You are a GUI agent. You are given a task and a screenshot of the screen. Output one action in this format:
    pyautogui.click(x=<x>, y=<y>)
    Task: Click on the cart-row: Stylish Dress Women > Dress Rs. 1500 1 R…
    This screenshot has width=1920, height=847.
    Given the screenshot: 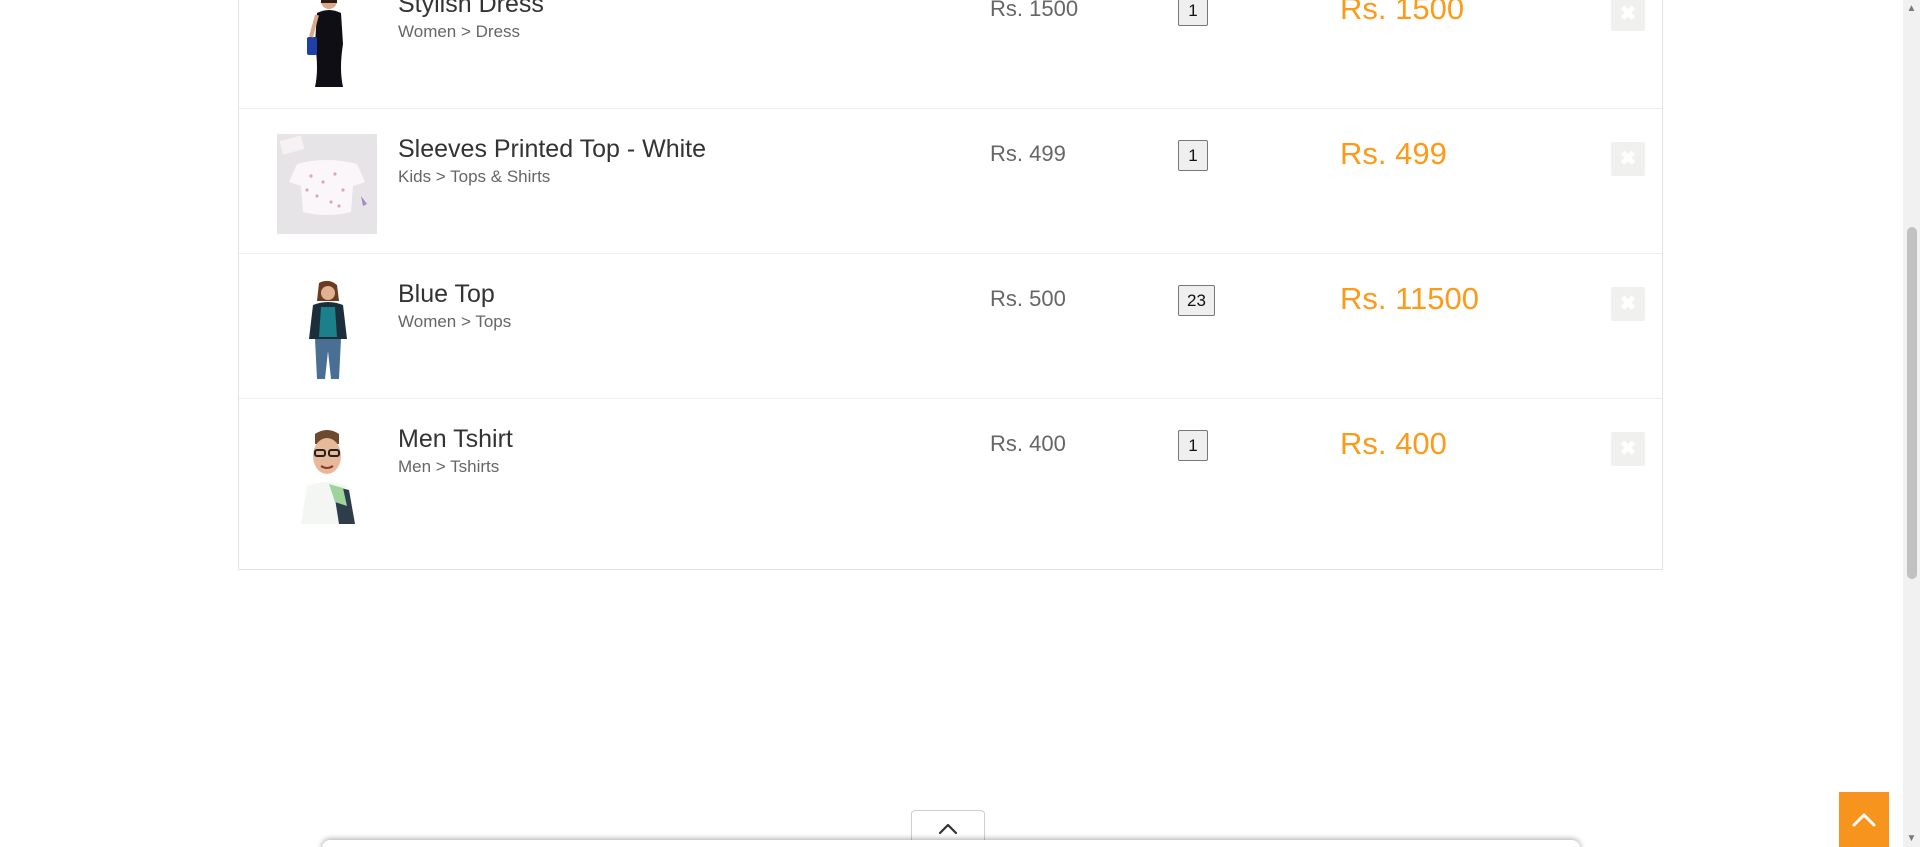 What is the action you would take?
    pyautogui.click(x=950, y=54)
    